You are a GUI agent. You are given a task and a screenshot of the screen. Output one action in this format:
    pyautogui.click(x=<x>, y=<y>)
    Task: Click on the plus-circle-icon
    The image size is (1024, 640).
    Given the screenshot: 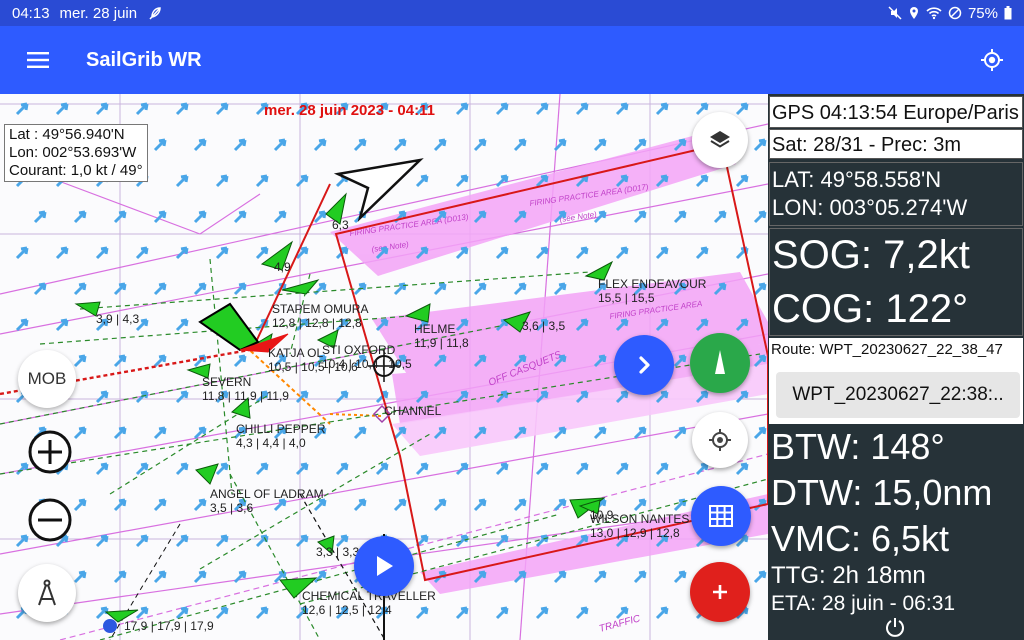 What is the action you would take?
    pyautogui.click(x=50, y=452)
    